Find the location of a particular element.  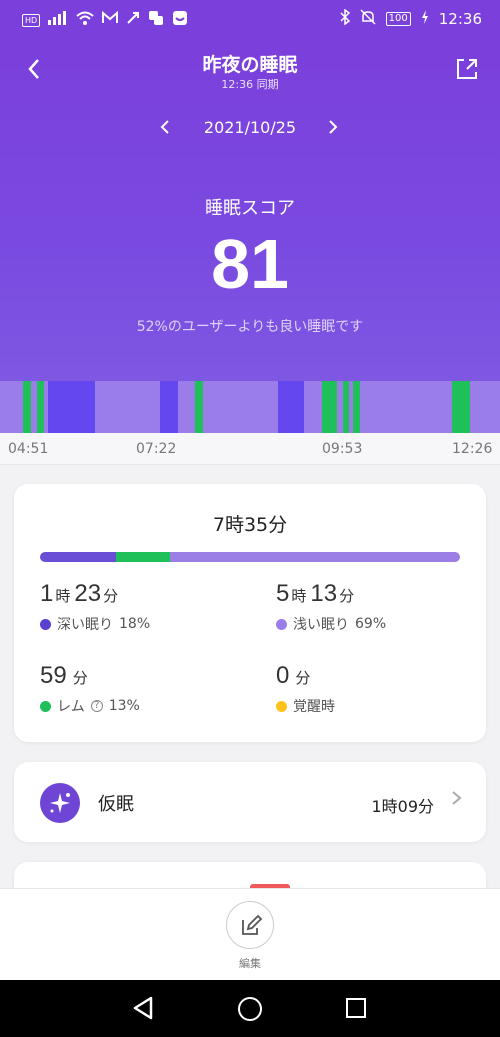

rem-label: レム is located at coordinates (71, 707).